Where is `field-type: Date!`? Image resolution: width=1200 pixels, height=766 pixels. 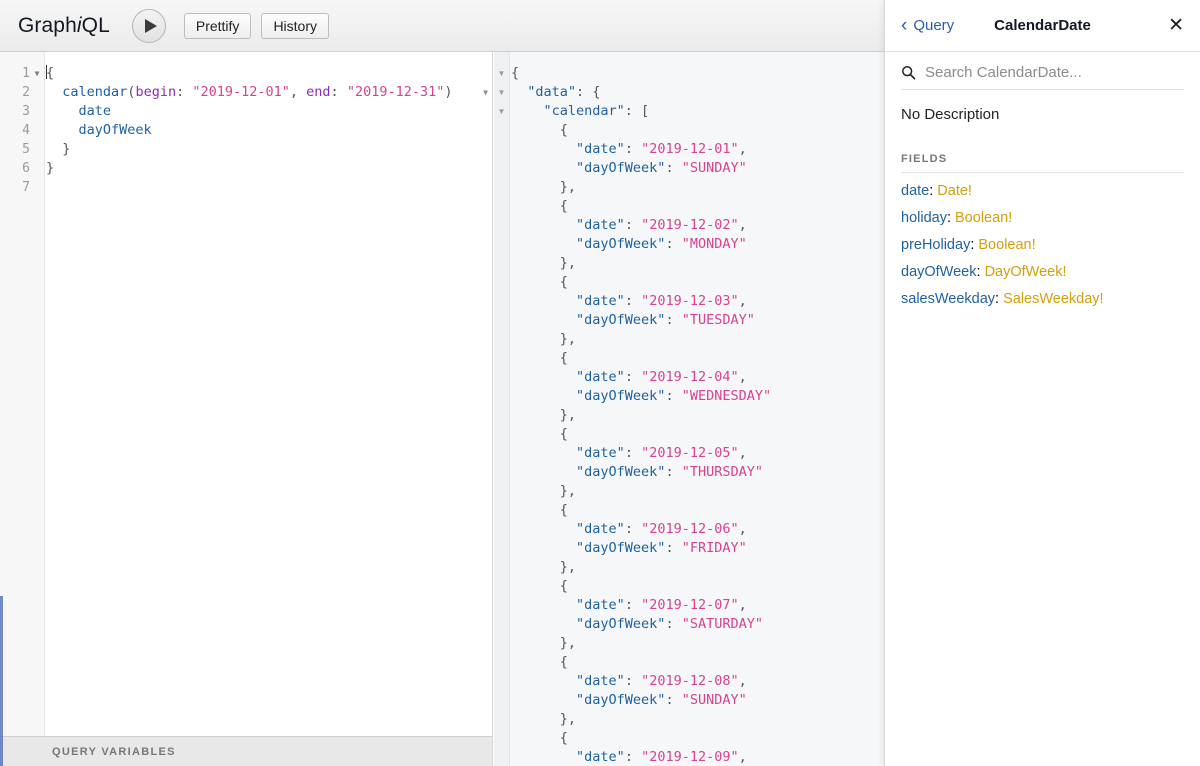
field-type: Date! is located at coordinates (954, 191).